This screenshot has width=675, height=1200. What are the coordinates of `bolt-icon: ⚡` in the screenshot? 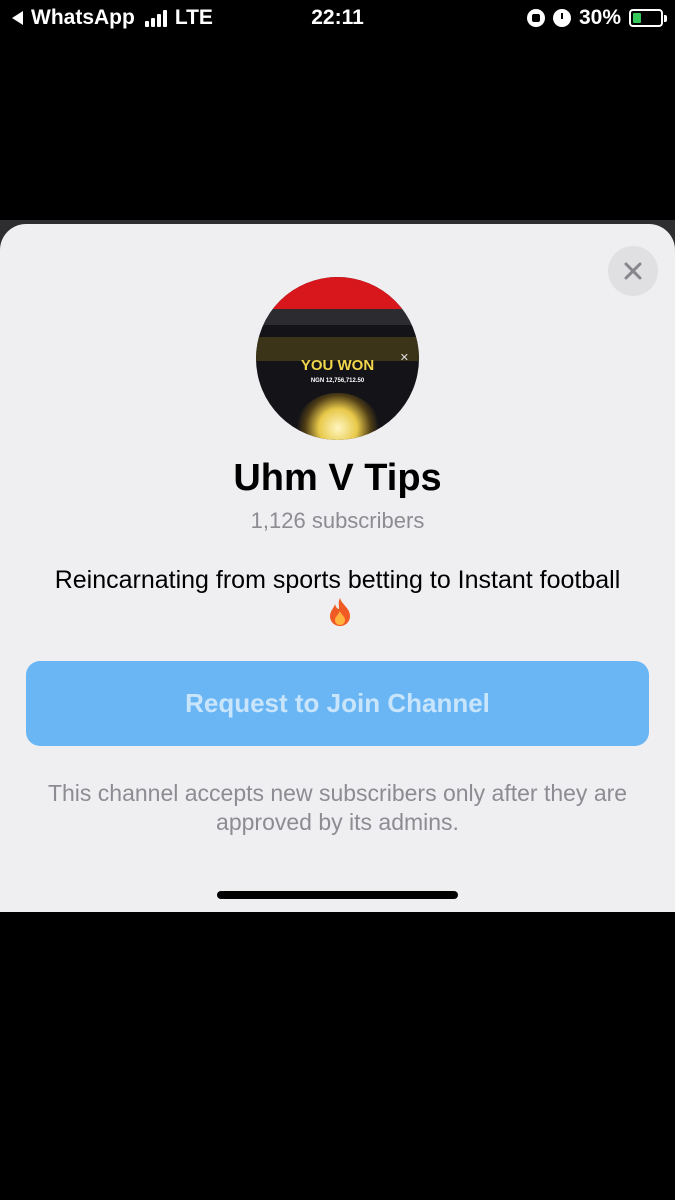 It's located at (647, 18).